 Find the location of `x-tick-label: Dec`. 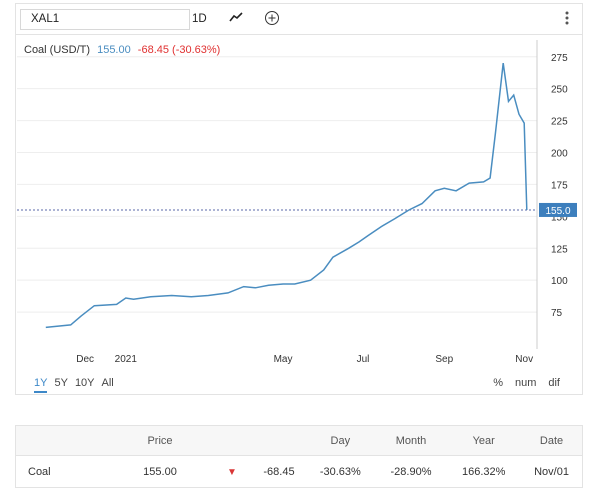

x-tick-label: Dec is located at coordinates (85, 359).